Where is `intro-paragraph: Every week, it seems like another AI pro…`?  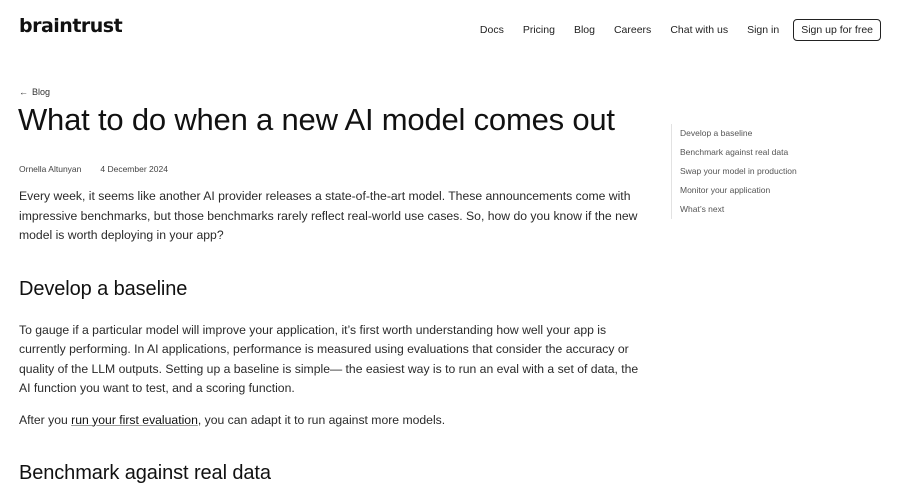
intro-paragraph: Every week, it seems like another AI pro… is located at coordinates (328, 215).